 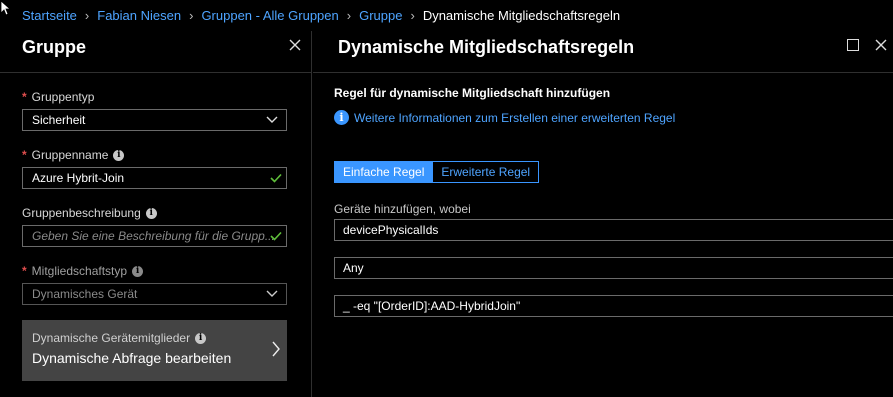 I want to click on breadcrumb-link-home: Startseite, so click(x=49, y=15).